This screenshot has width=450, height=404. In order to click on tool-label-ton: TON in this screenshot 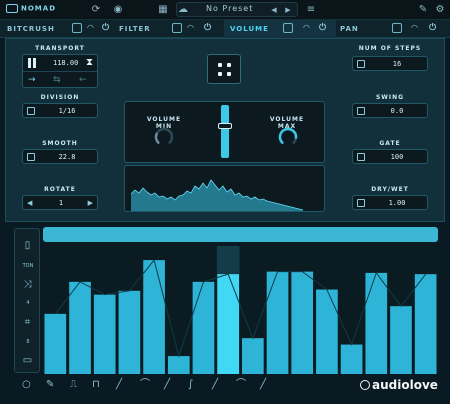, I will do `click(28, 266)`.